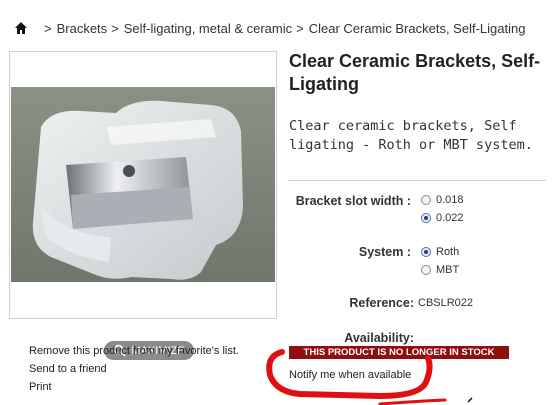 This screenshot has width=558, height=405. What do you see at coordinates (450, 200) in the screenshot?
I see `radio-label: 0.018` at bounding box center [450, 200].